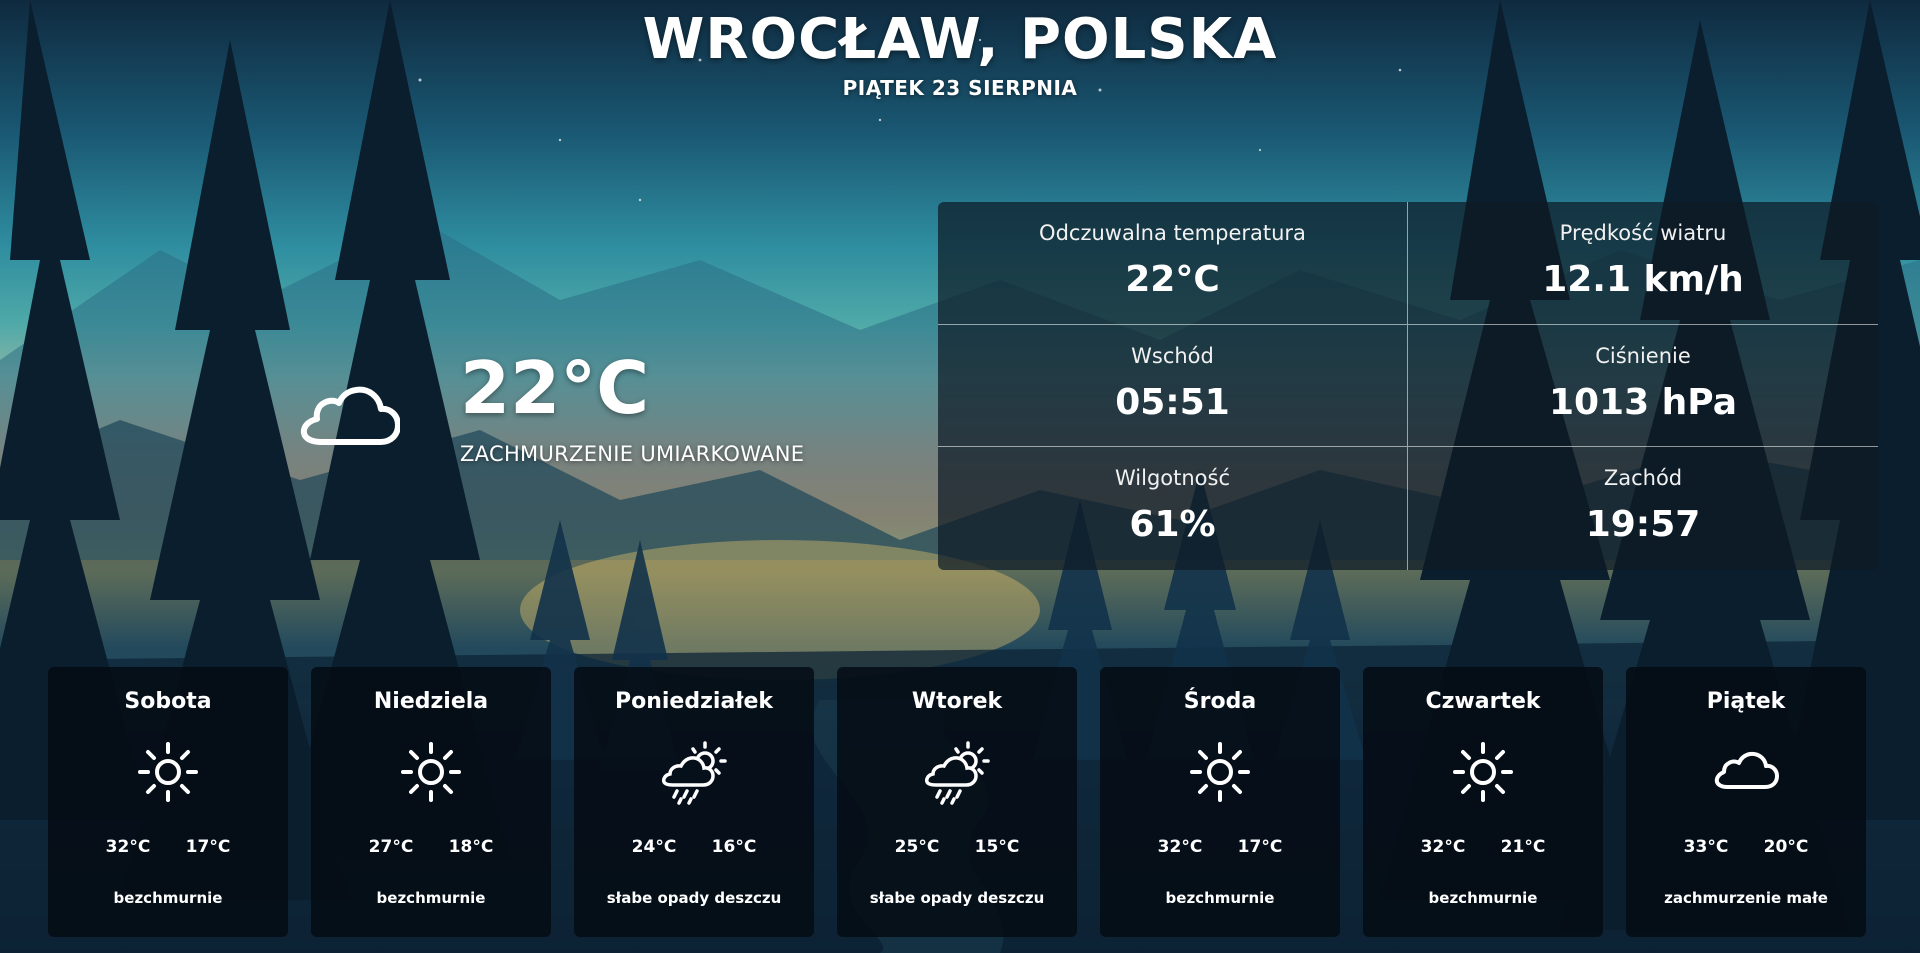 The width and height of the screenshot is (1920, 953). I want to click on forecast-day: Poniedziałek, so click(694, 701).